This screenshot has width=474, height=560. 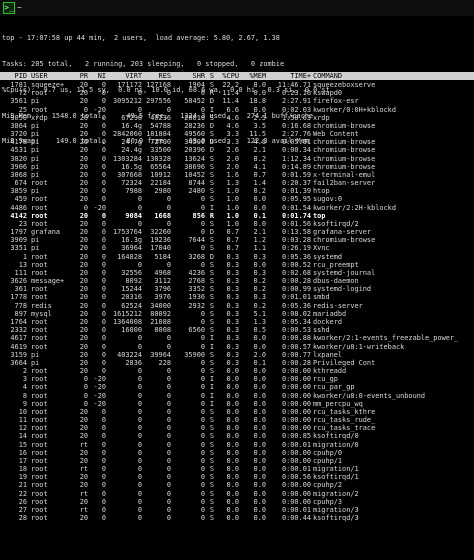 What do you see at coordinates (127, 232) in the screenshot?
I see `virt-cell: 1753764` at bounding box center [127, 232].